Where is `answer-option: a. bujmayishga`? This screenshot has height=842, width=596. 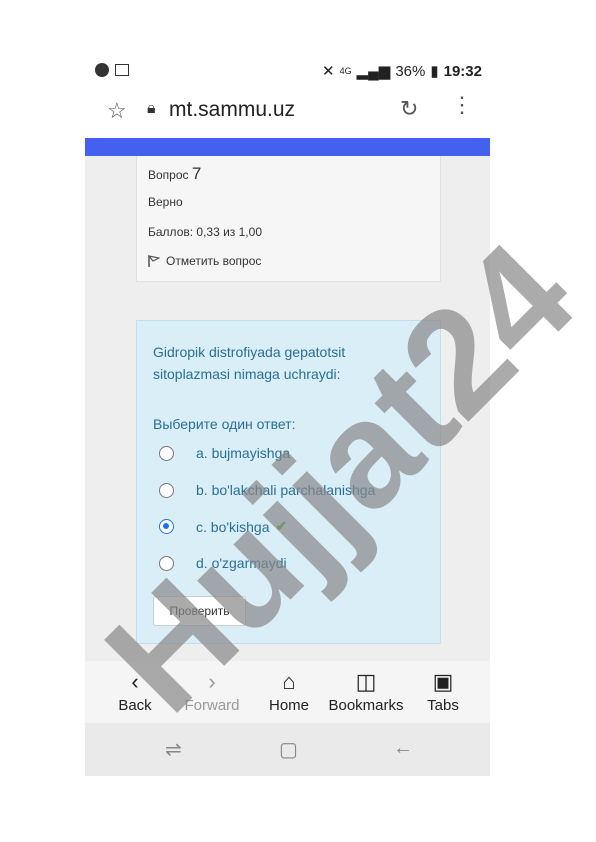
answer-option: a. bujmayishga is located at coordinates (224, 453).